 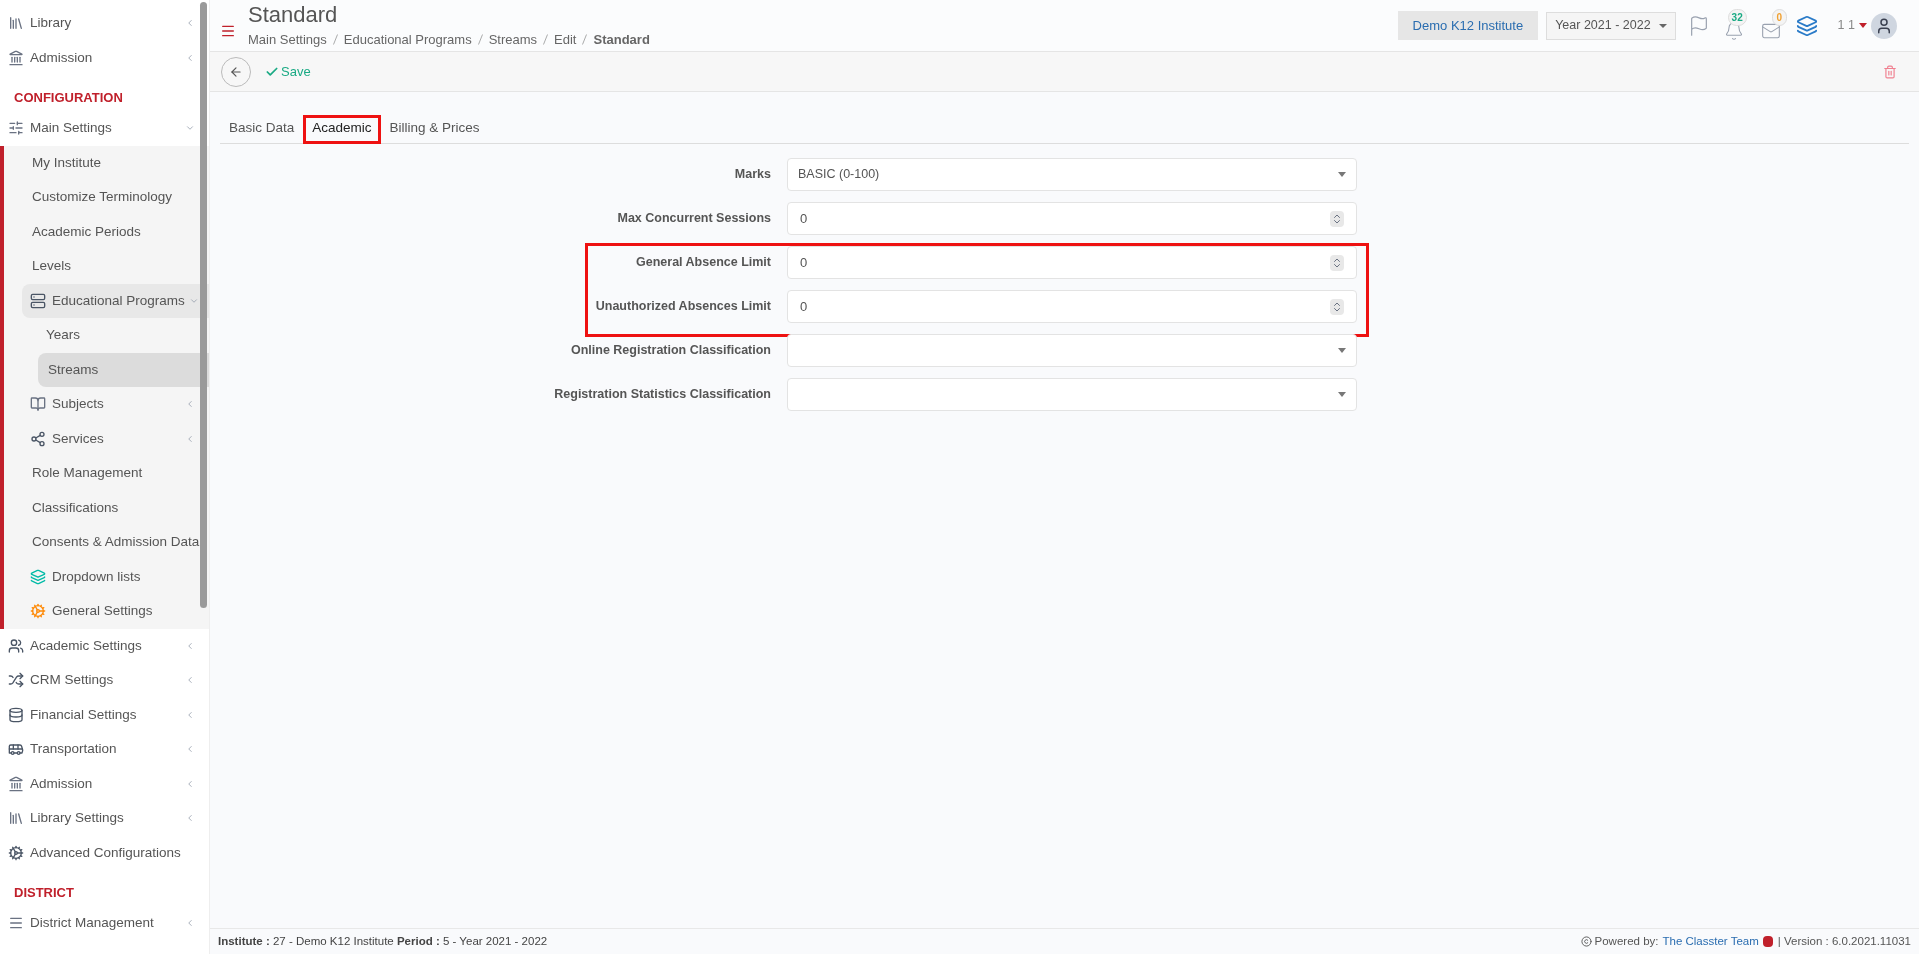 I want to click on sidebar-item: Streams, so click(x=123, y=369).